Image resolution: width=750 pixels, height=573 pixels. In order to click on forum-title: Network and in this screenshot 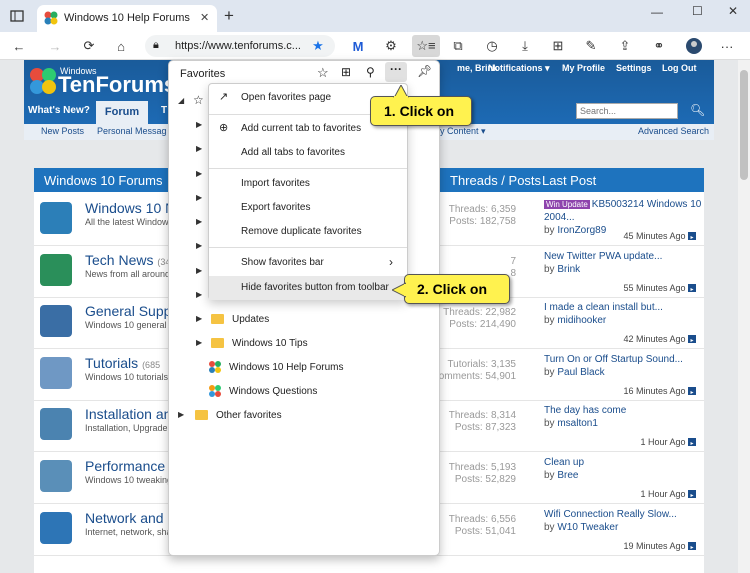, I will do `click(124, 518)`.